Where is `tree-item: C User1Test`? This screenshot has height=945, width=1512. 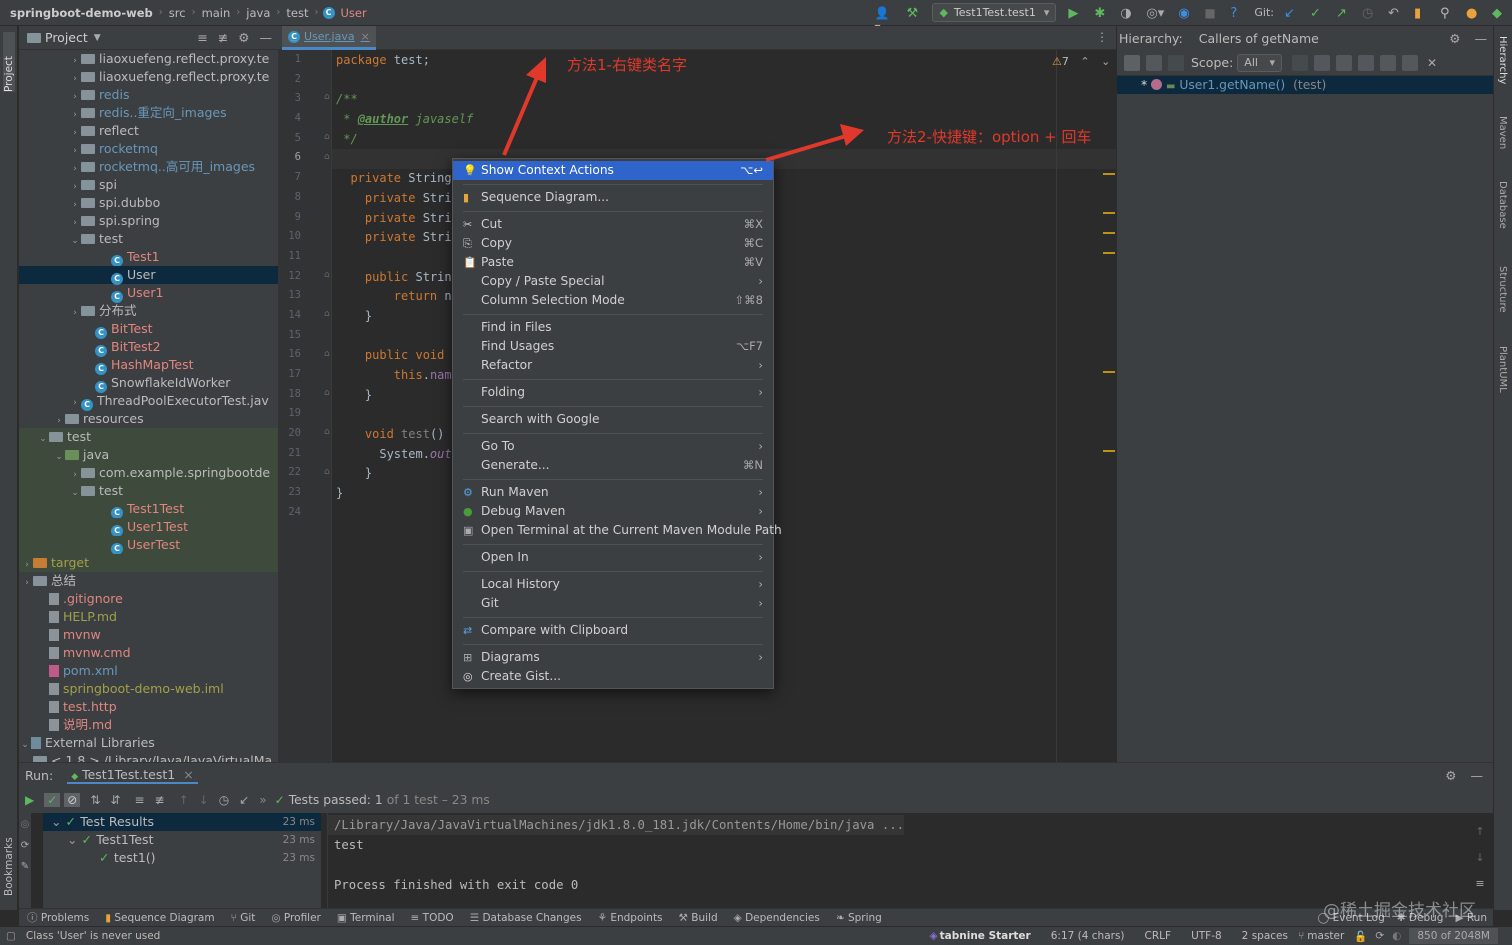
tree-item: C User1Test is located at coordinates (148, 527).